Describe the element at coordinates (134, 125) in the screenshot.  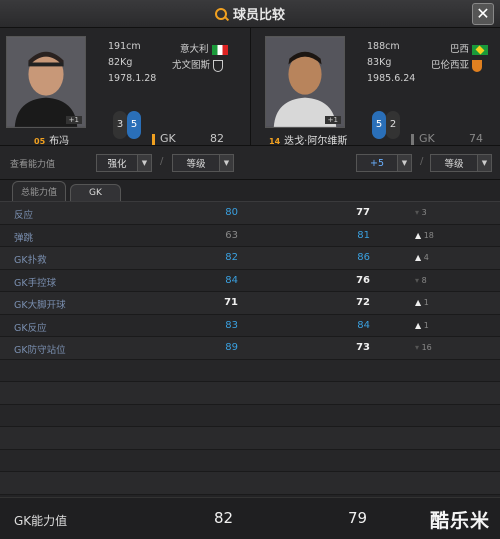
I see `chip-b-left: 5` at that location.